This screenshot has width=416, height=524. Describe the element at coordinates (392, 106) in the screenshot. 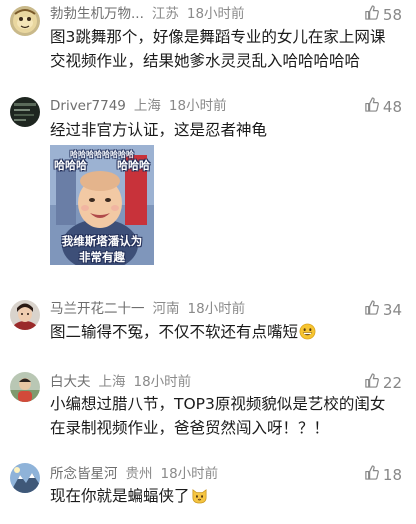

I see `like-count: 48` at that location.